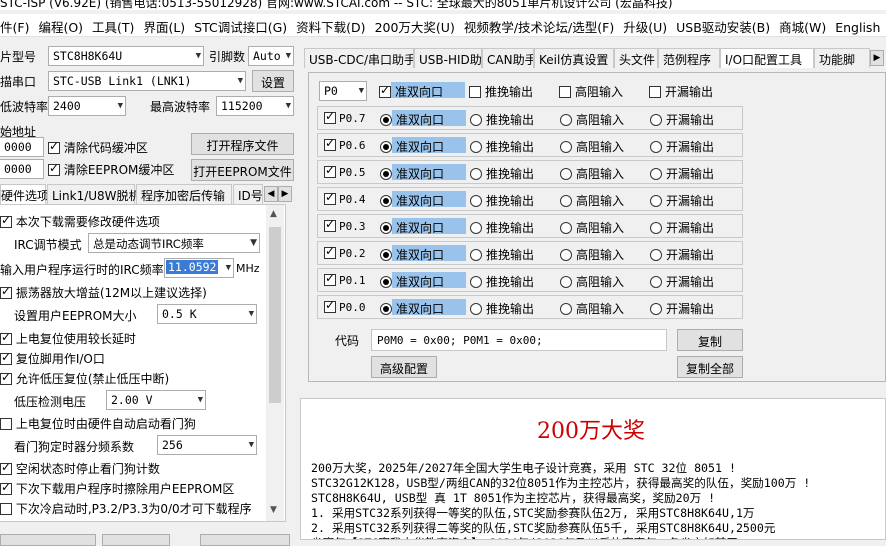  What do you see at coordinates (84, 378) in the screenshot?
I see `option-low-voltage-reset: 允许低压复位(禁止低压中断)` at bounding box center [84, 378].